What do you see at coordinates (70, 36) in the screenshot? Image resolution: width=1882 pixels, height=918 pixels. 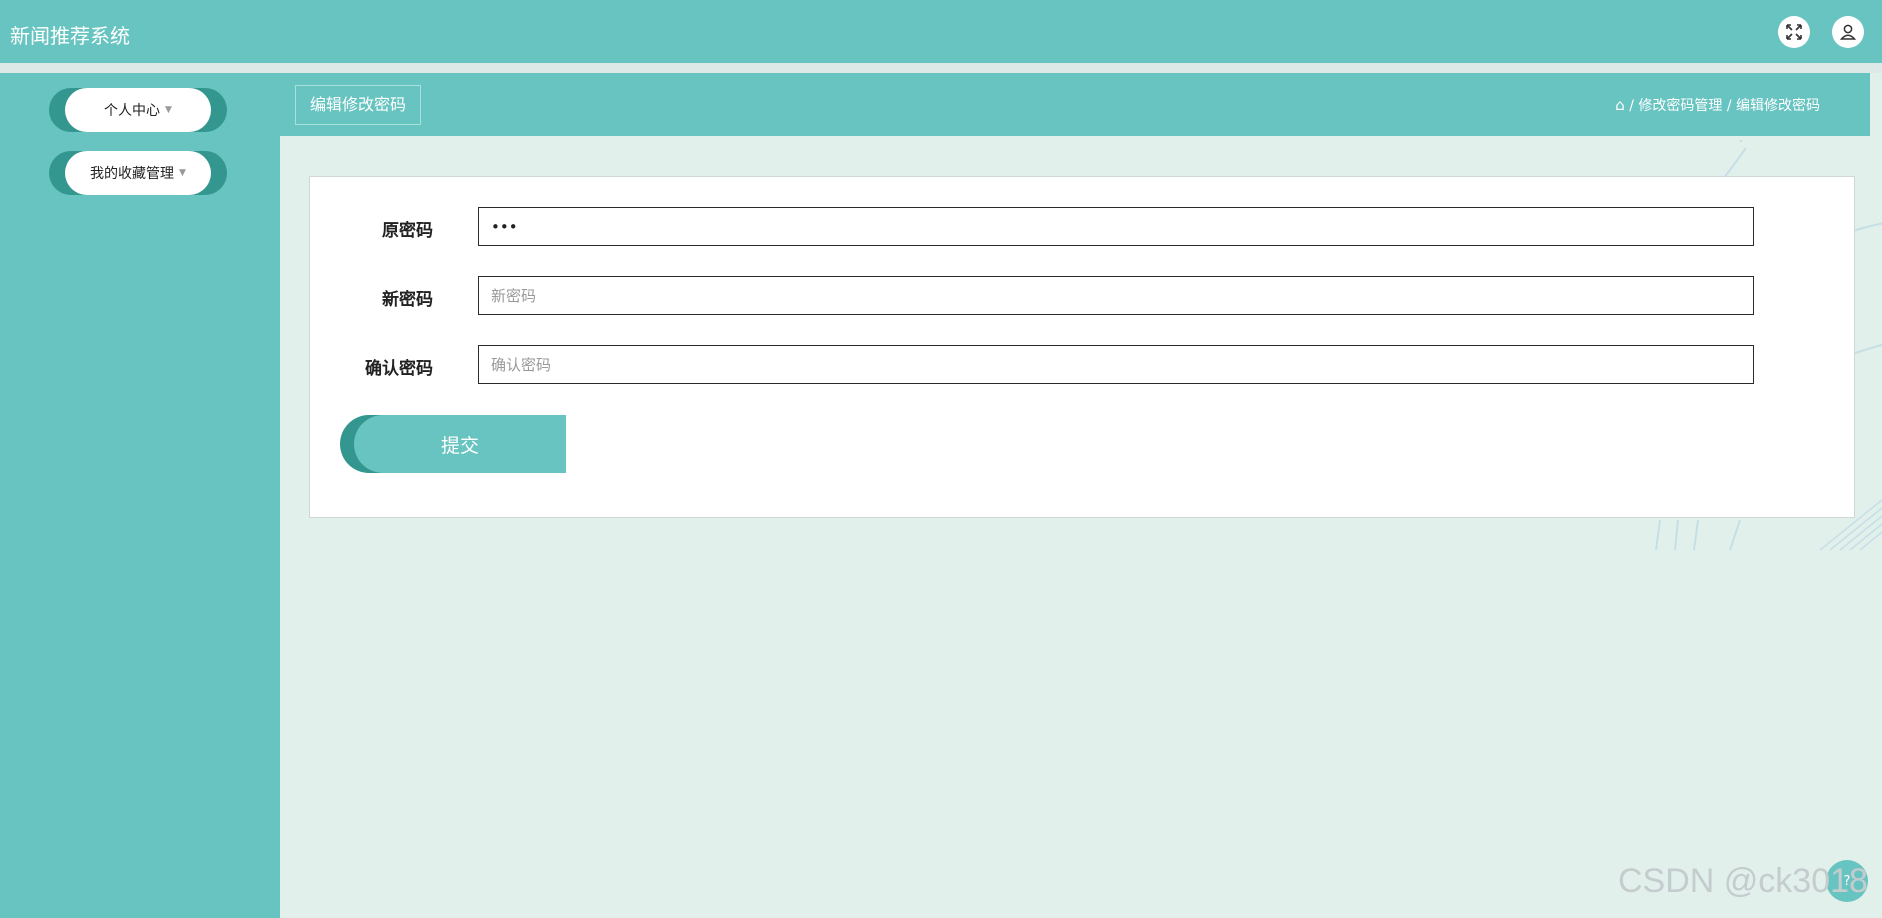 I see `app-title: 新闻推荐系统` at bounding box center [70, 36].